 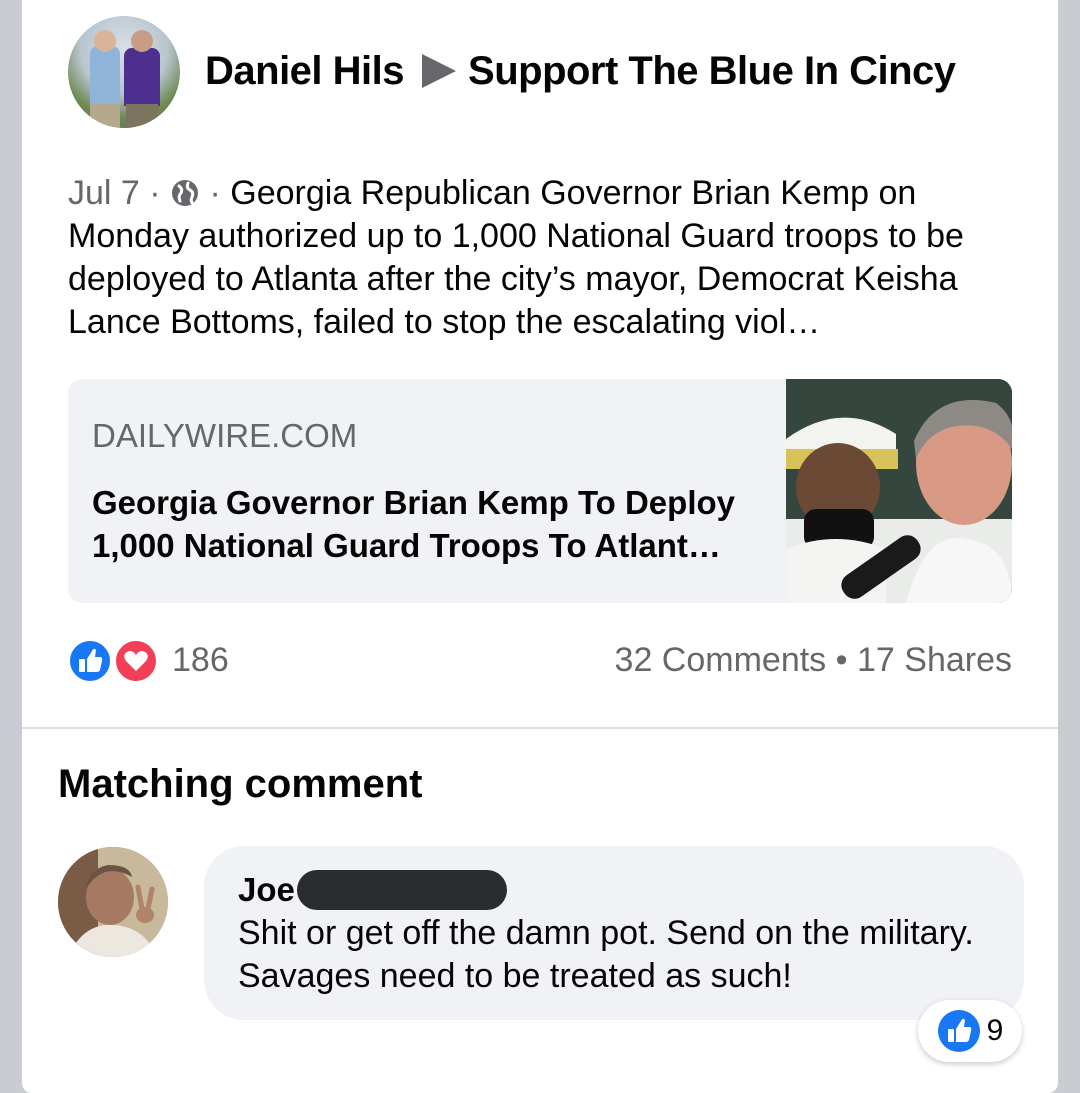 What do you see at coordinates (439, 71) in the screenshot?
I see `arrow-right-icon` at bounding box center [439, 71].